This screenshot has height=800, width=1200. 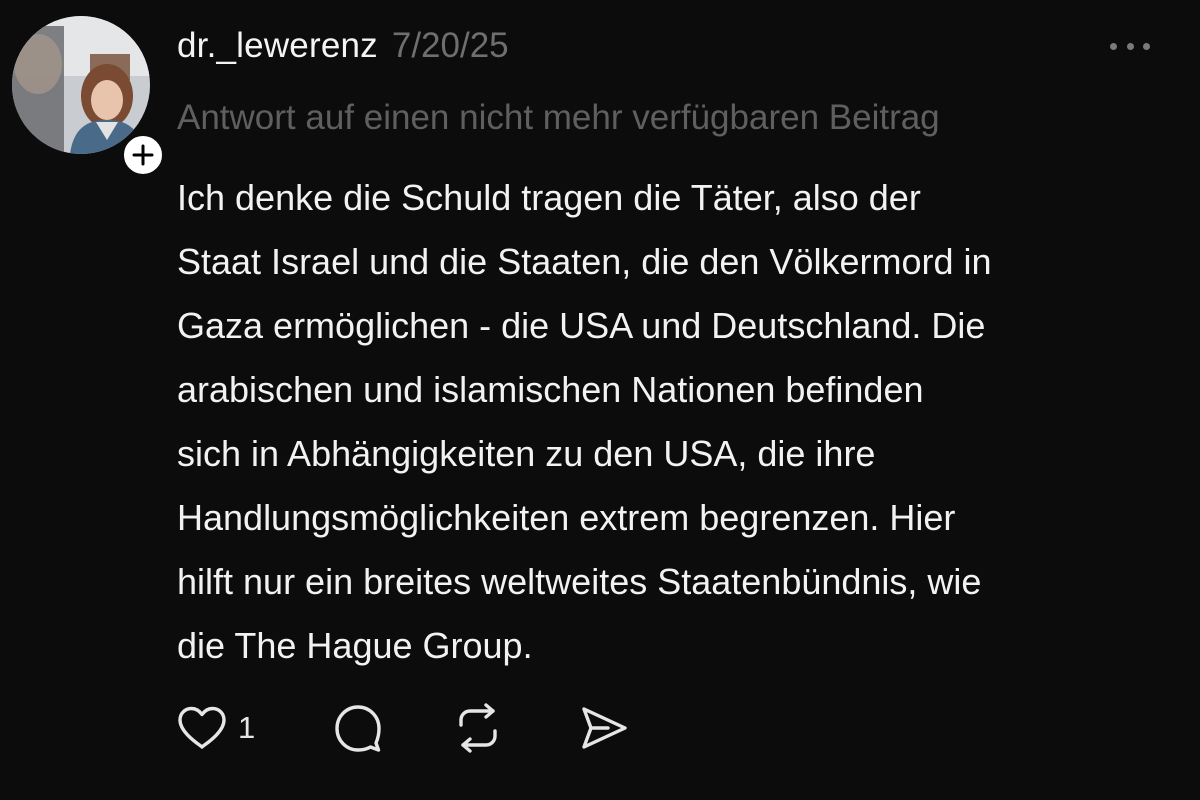 I want to click on share-button, so click(x=604, y=728).